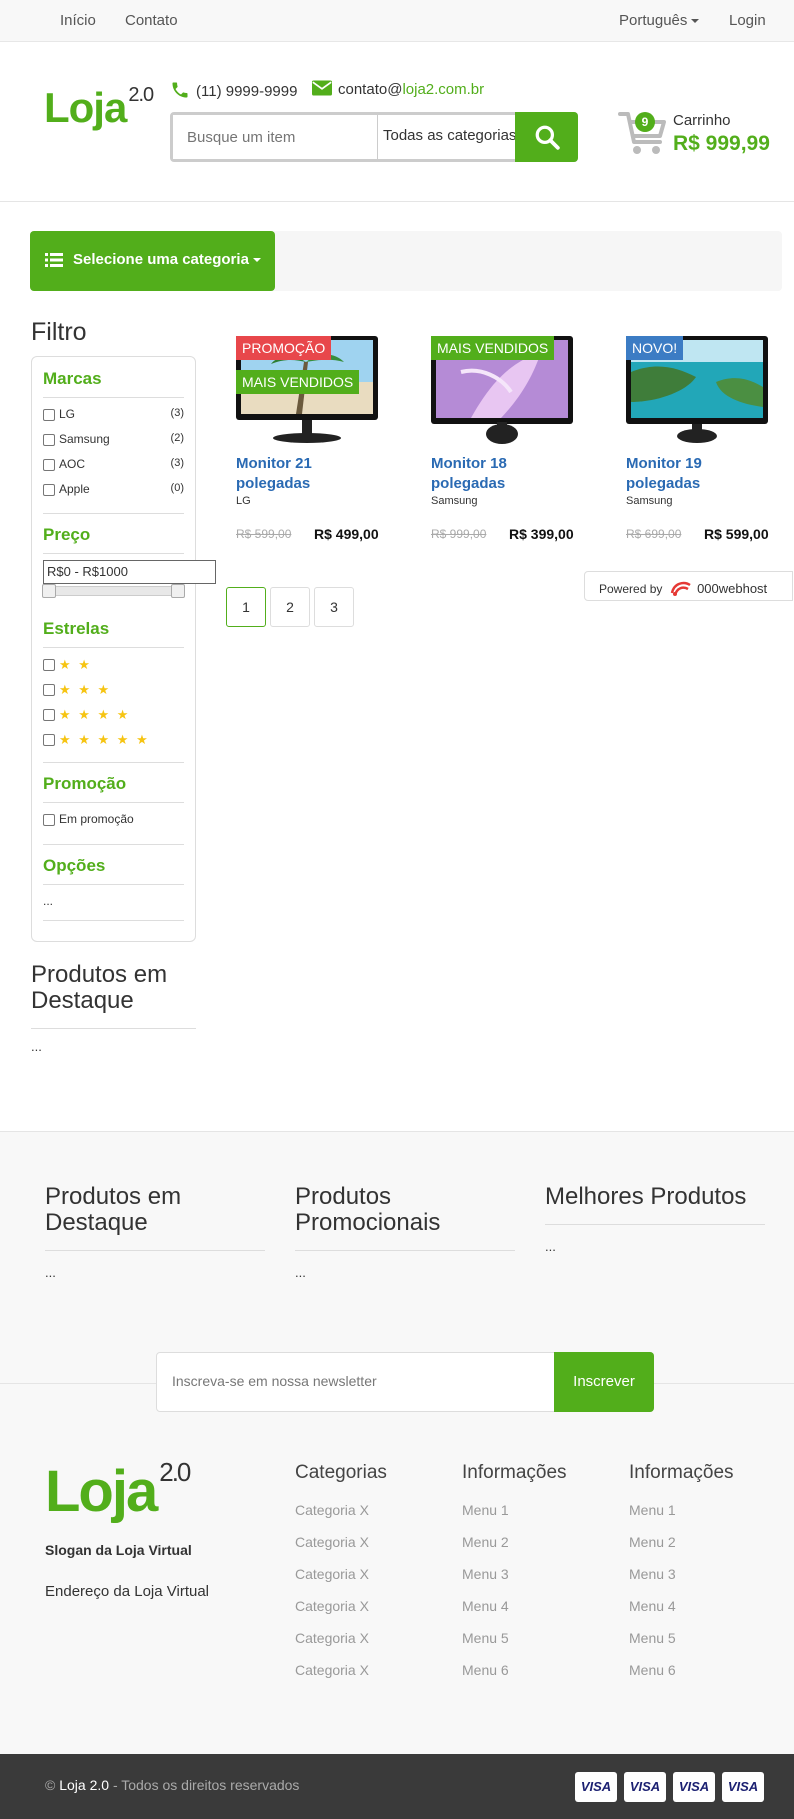  I want to click on search-input, so click(275, 137).